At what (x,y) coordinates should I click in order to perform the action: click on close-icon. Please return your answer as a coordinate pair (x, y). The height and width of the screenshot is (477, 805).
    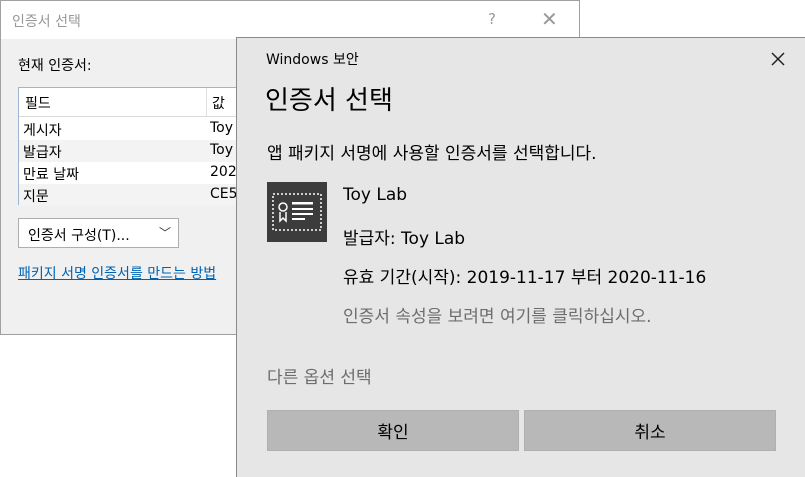
    Looking at the image, I should click on (778, 59).